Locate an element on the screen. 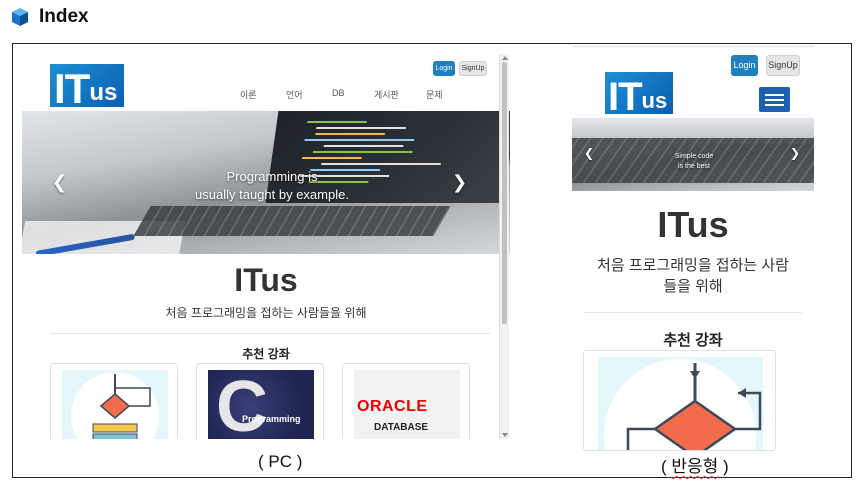 This screenshot has height=487, width=868. mobile-divider is located at coordinates (693, 312).